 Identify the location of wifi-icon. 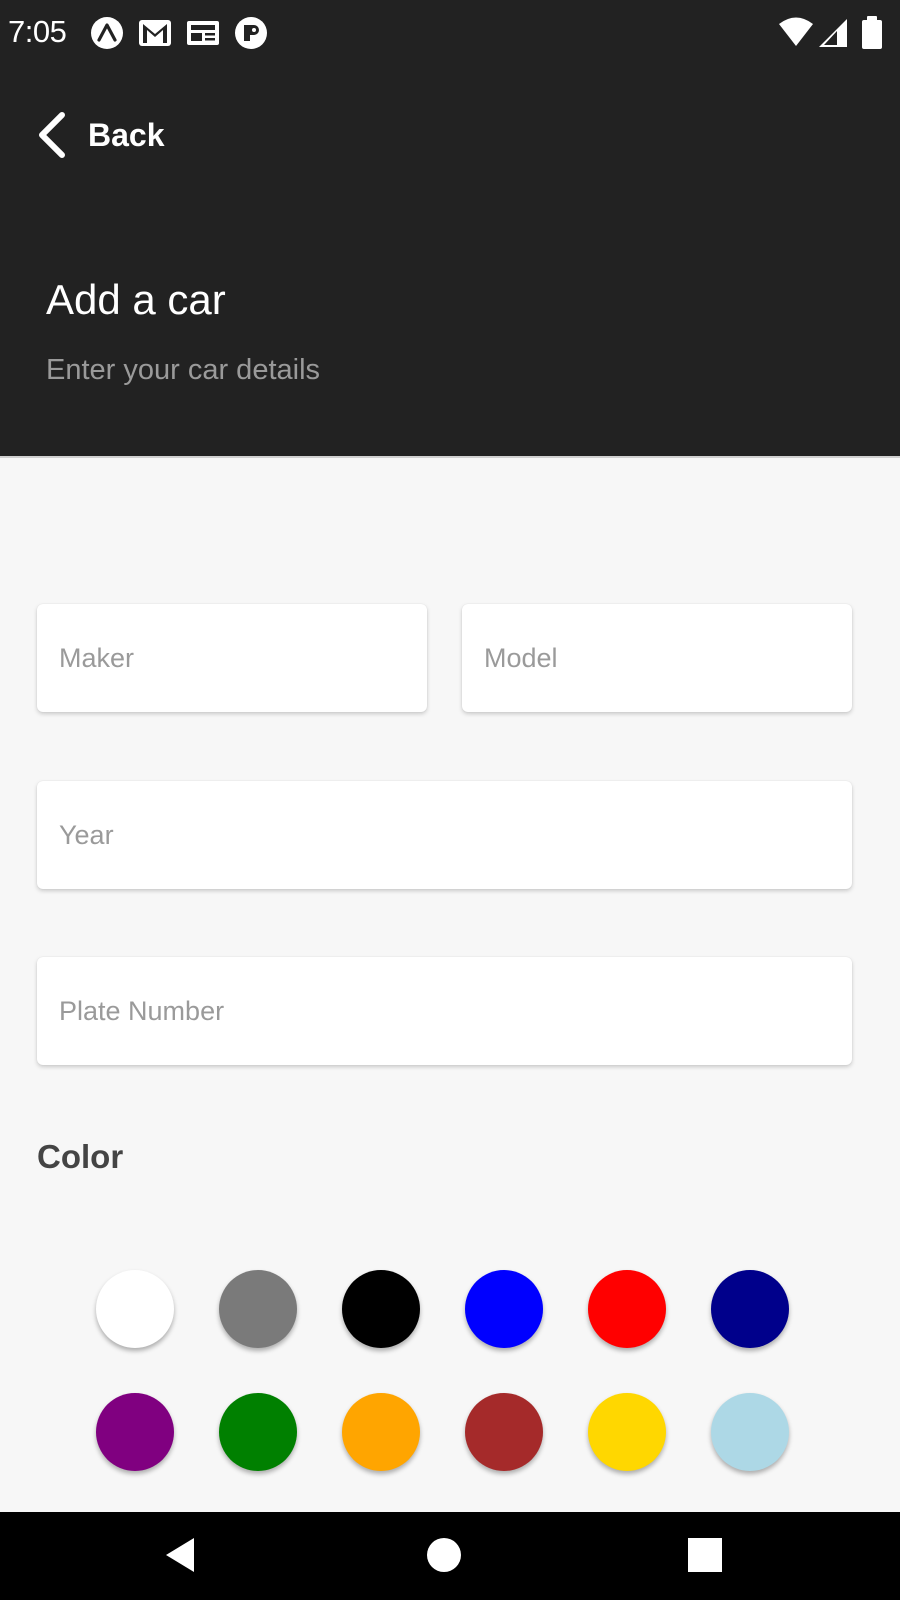
(796, 33).